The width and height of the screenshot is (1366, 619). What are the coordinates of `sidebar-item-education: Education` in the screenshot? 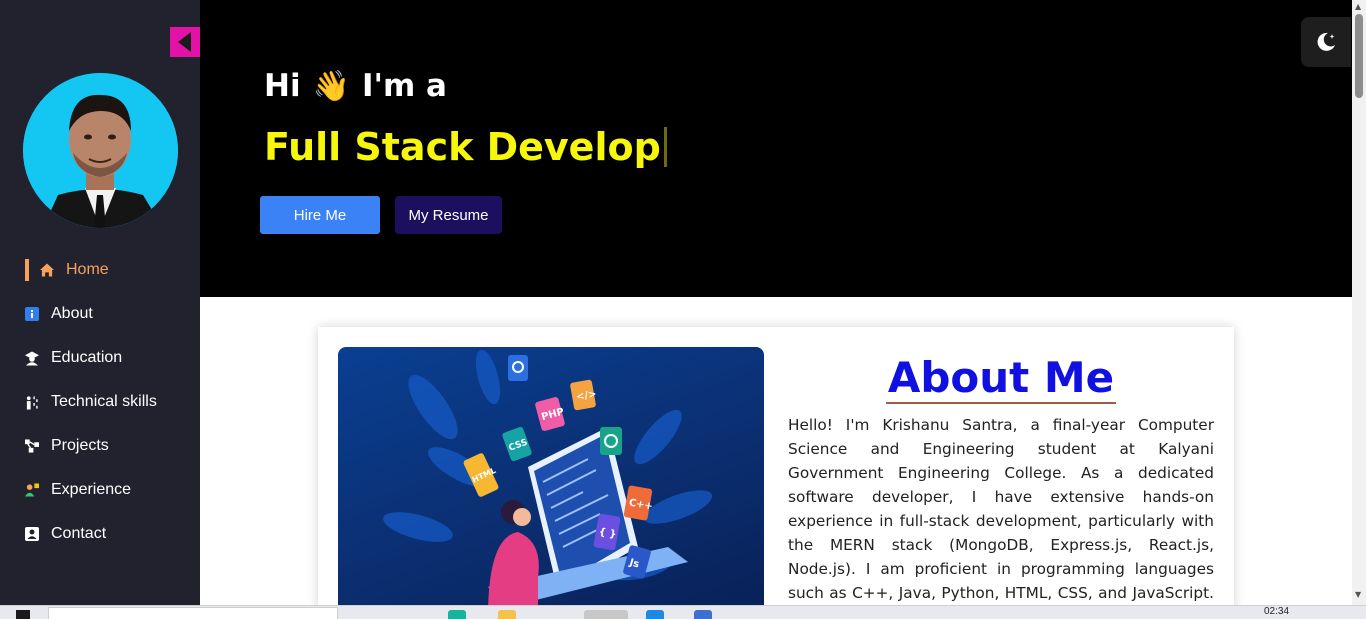 It's located at (100, 358).